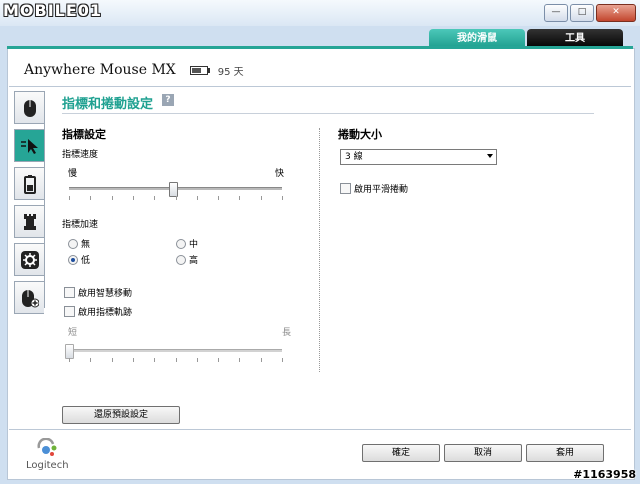 The width and height of the screenshot is (640, 484). I want to click on sidebar-item-mouse, so click(29, 107).